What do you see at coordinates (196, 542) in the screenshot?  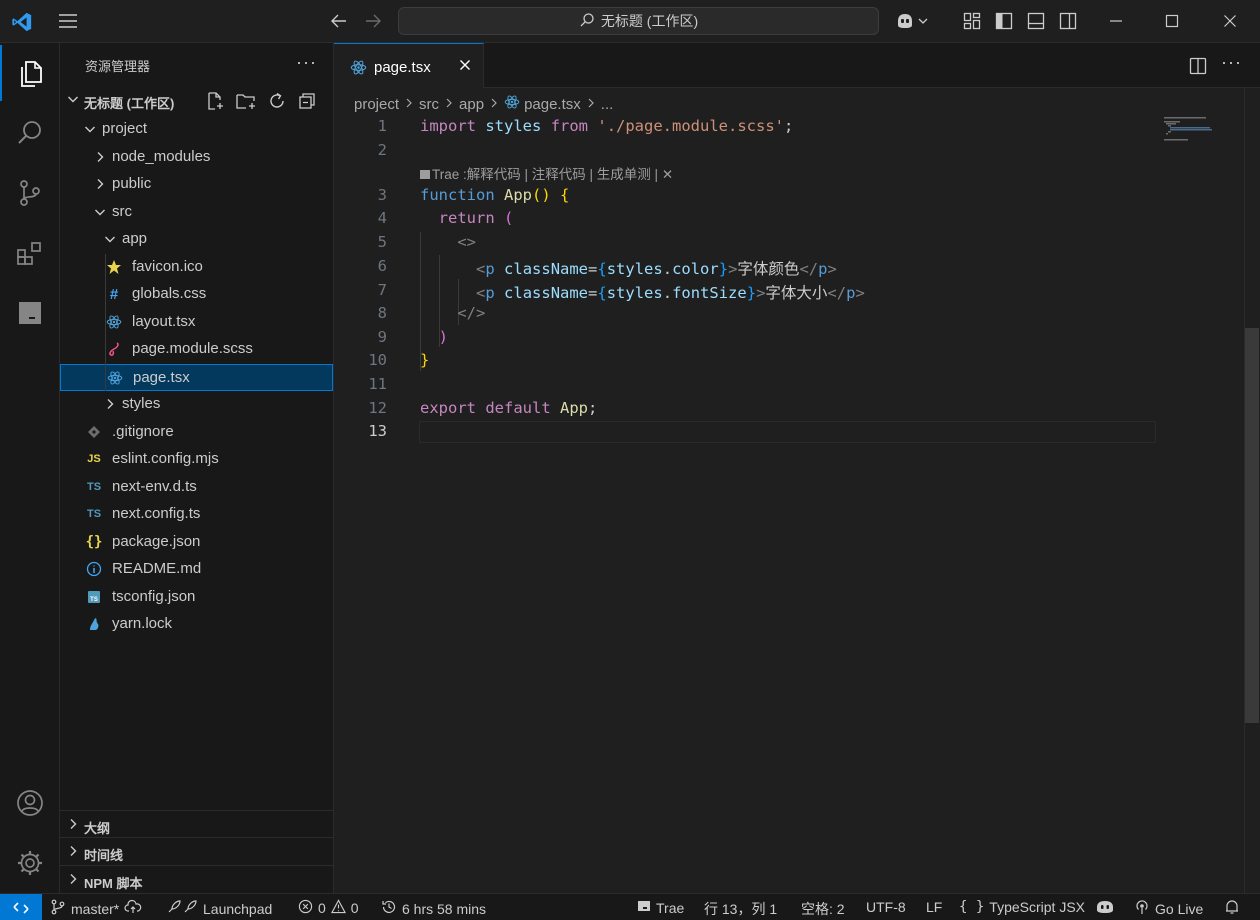 I see `tree-item: {} package.json` at bounding box center [196, 542].